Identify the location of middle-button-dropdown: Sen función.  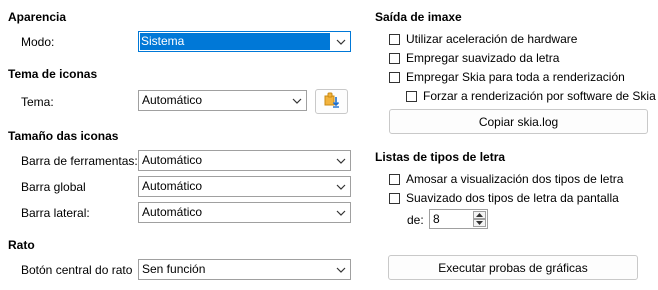
(244, 269).